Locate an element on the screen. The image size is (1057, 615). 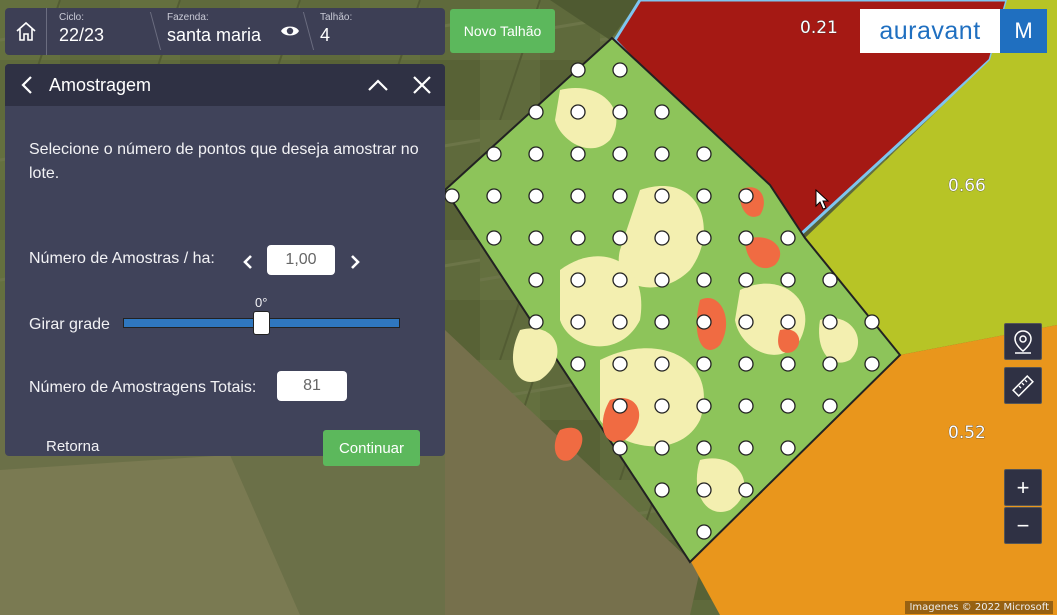
continue-button: Continuar is located at coordinates (371, 448).